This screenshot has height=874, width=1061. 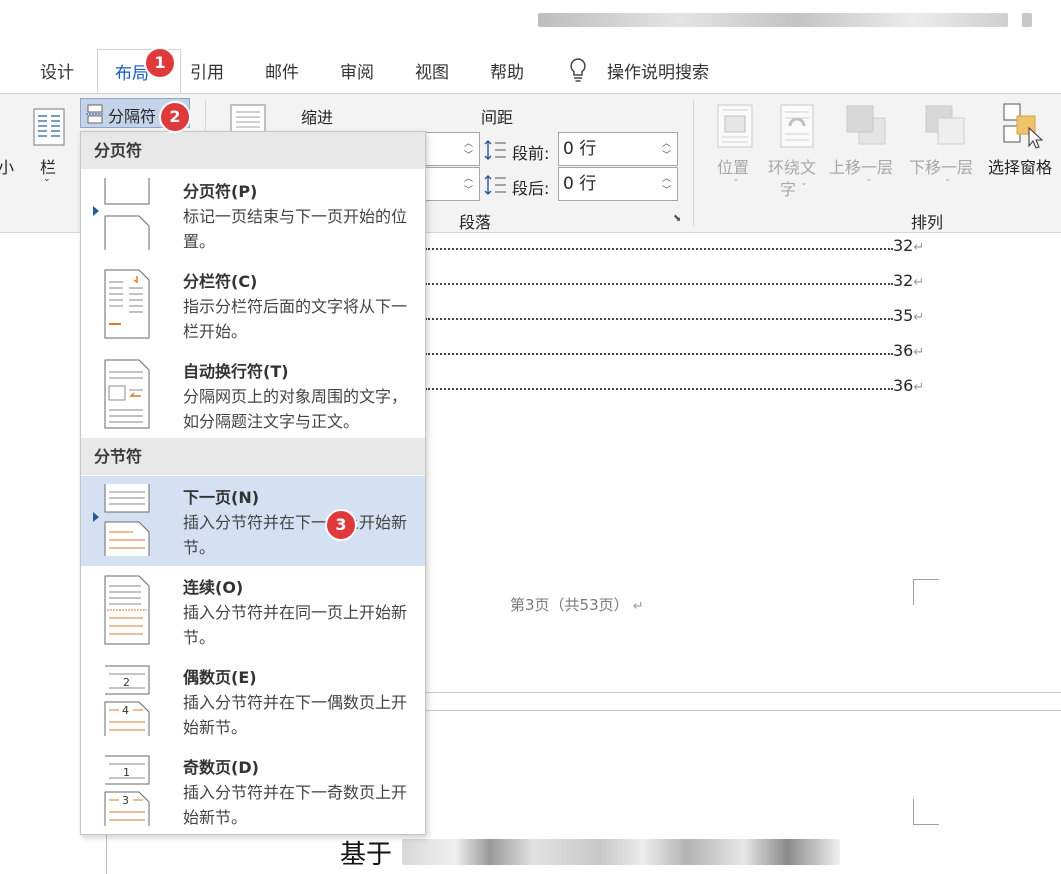 I want to click on selection-pane-button: 选择窗格, so click(x=1020, y=166).